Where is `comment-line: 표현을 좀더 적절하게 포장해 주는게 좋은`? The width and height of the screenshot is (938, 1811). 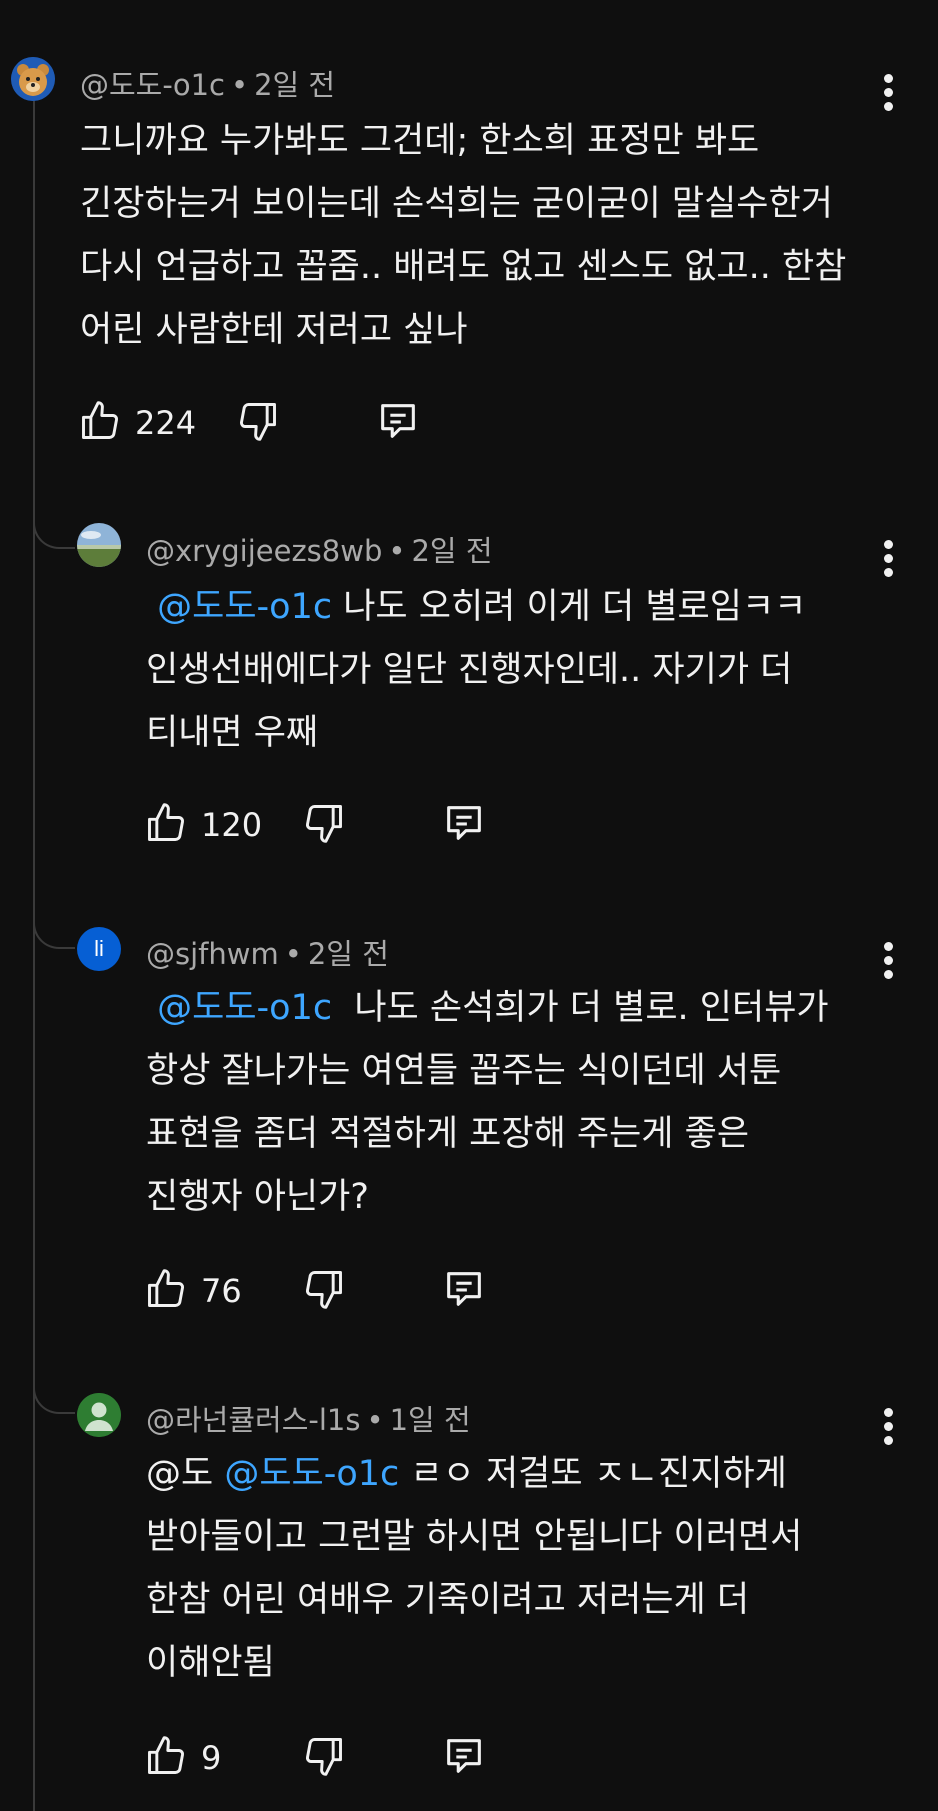 comment-line: 표현을 좀더 적절하게 포장해 주는게 좋은 is located at coordinates (448, 1134).